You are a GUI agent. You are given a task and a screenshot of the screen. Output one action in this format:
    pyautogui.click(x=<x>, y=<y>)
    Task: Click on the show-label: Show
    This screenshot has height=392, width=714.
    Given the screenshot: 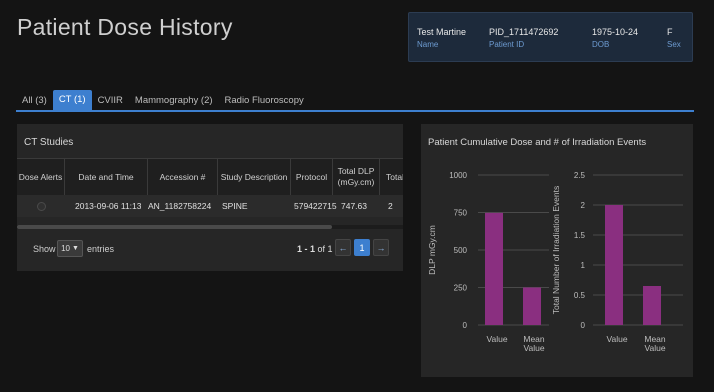 What is the action you would take?
    pyautogui.click(x=44, y=249)
    